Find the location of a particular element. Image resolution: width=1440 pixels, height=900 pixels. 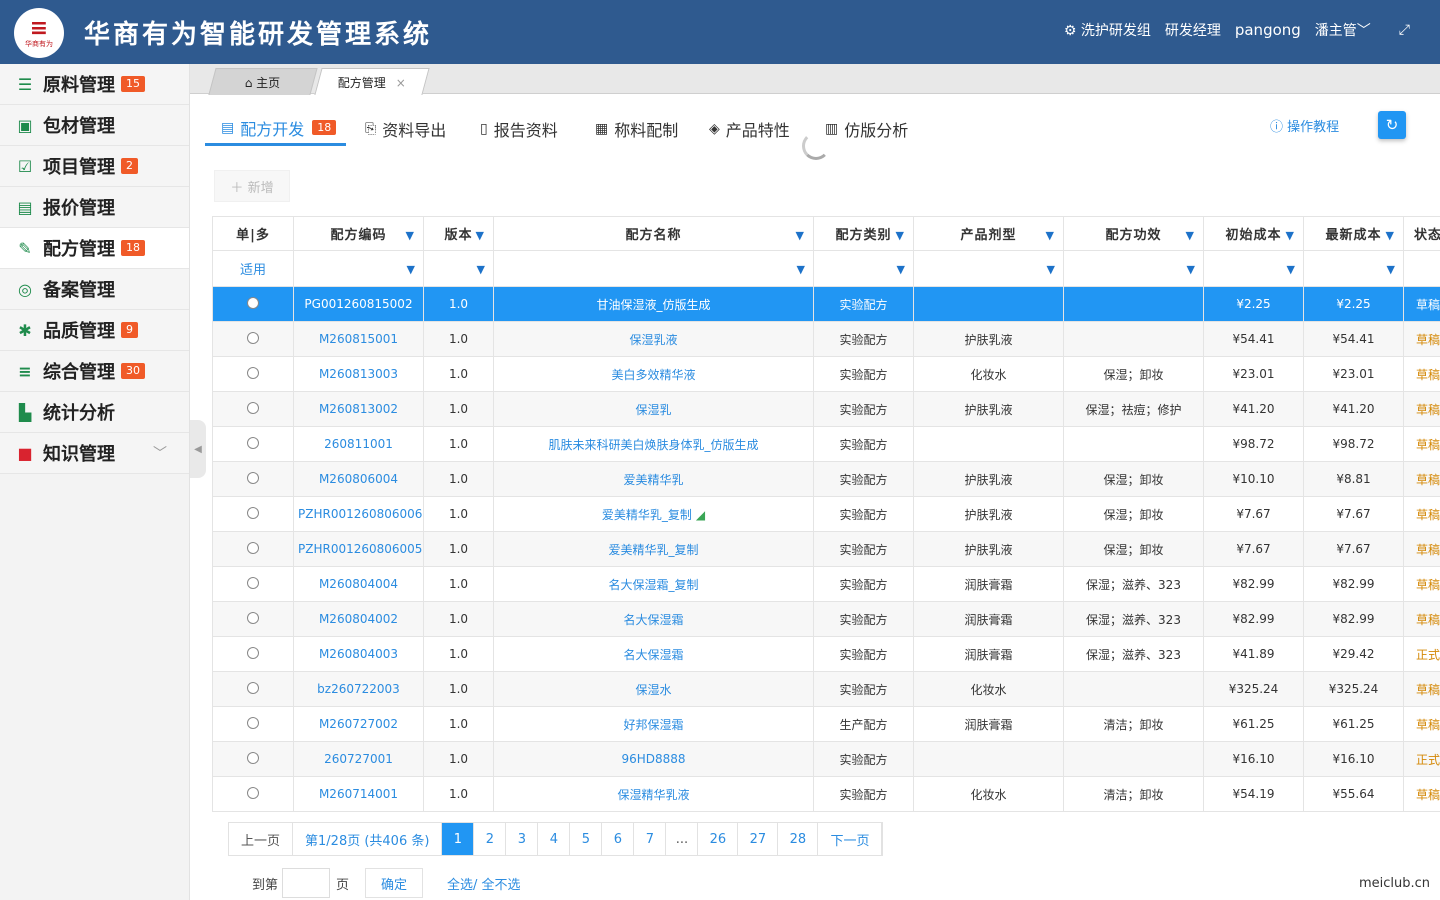

formula-name-link: 保湿乳液 is located at coordinates (653, 339).